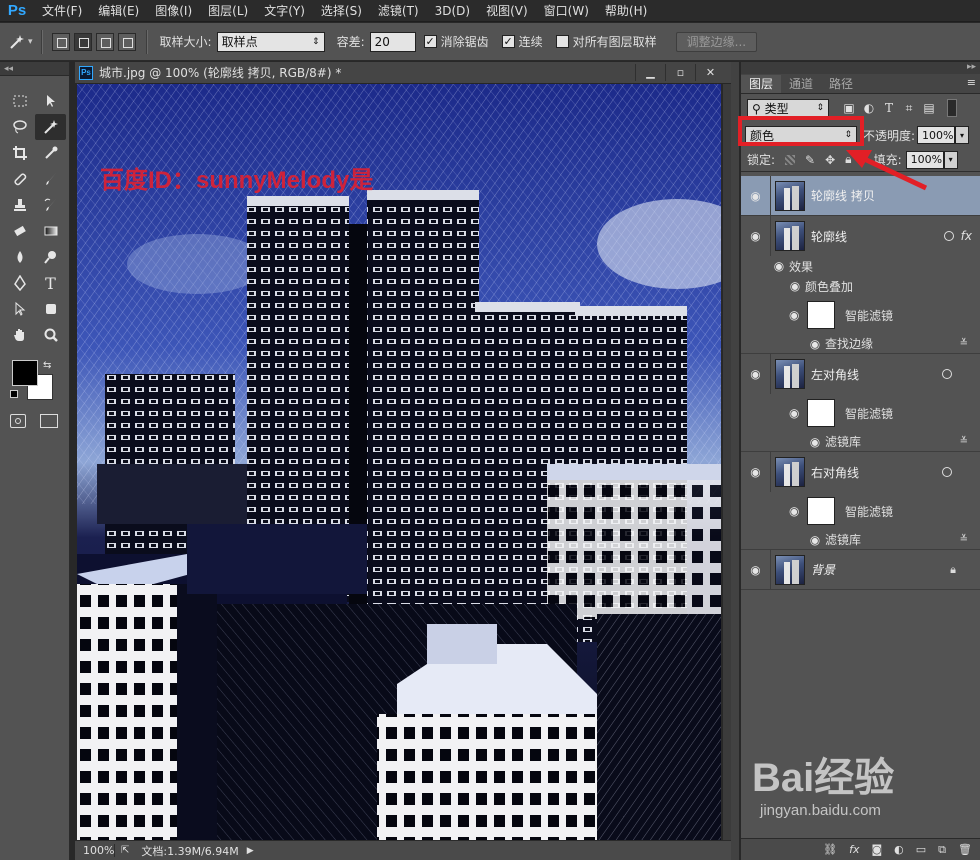 The width and height of the screenshot is (980, 860). What do you see at coordinates (50, 127) in the screenshot?
I see `magic-wand-tool-icon` at bounding box center [50, 127].